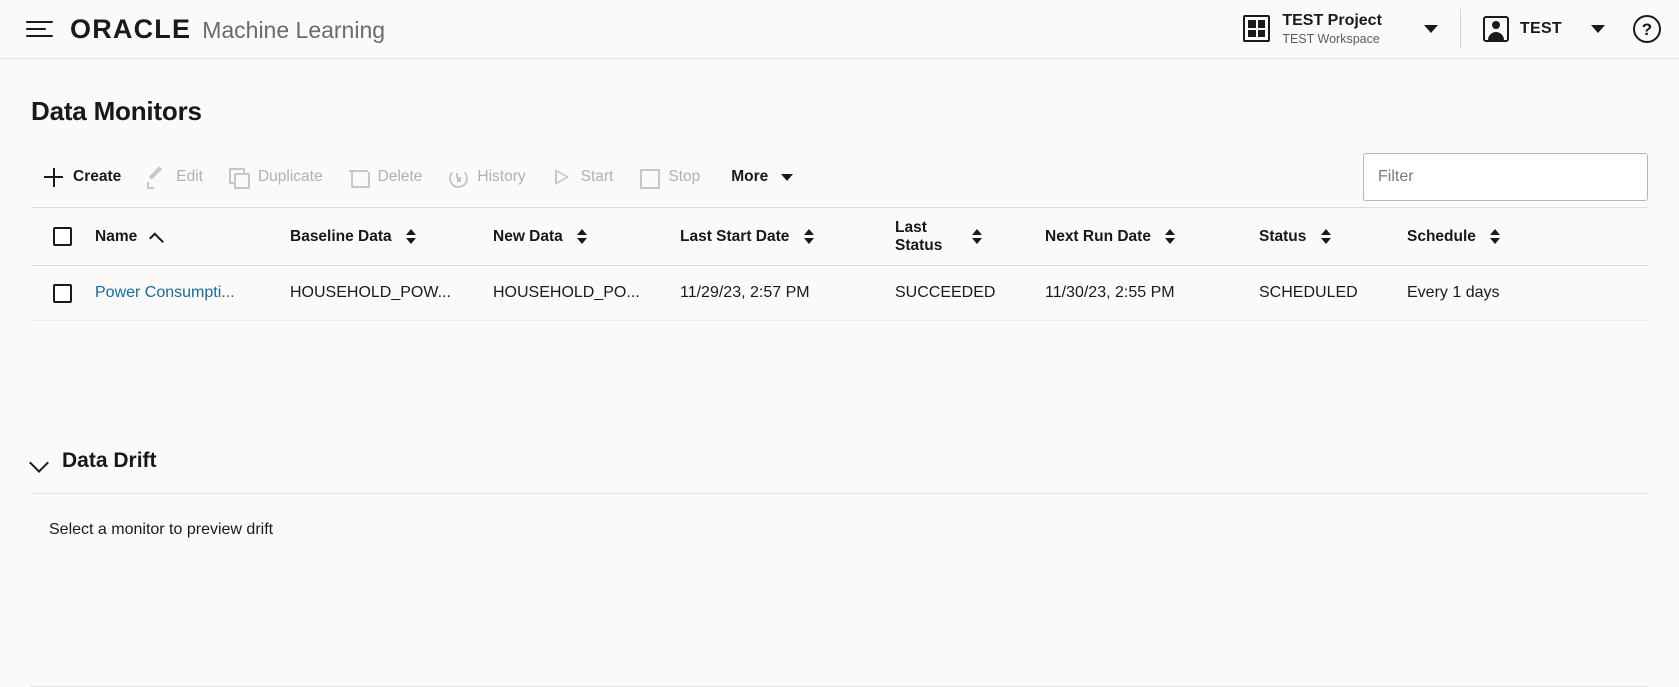 This screenshot has height=687, width=1679. I want to click on stop-button: Stop, so click(669, 177).